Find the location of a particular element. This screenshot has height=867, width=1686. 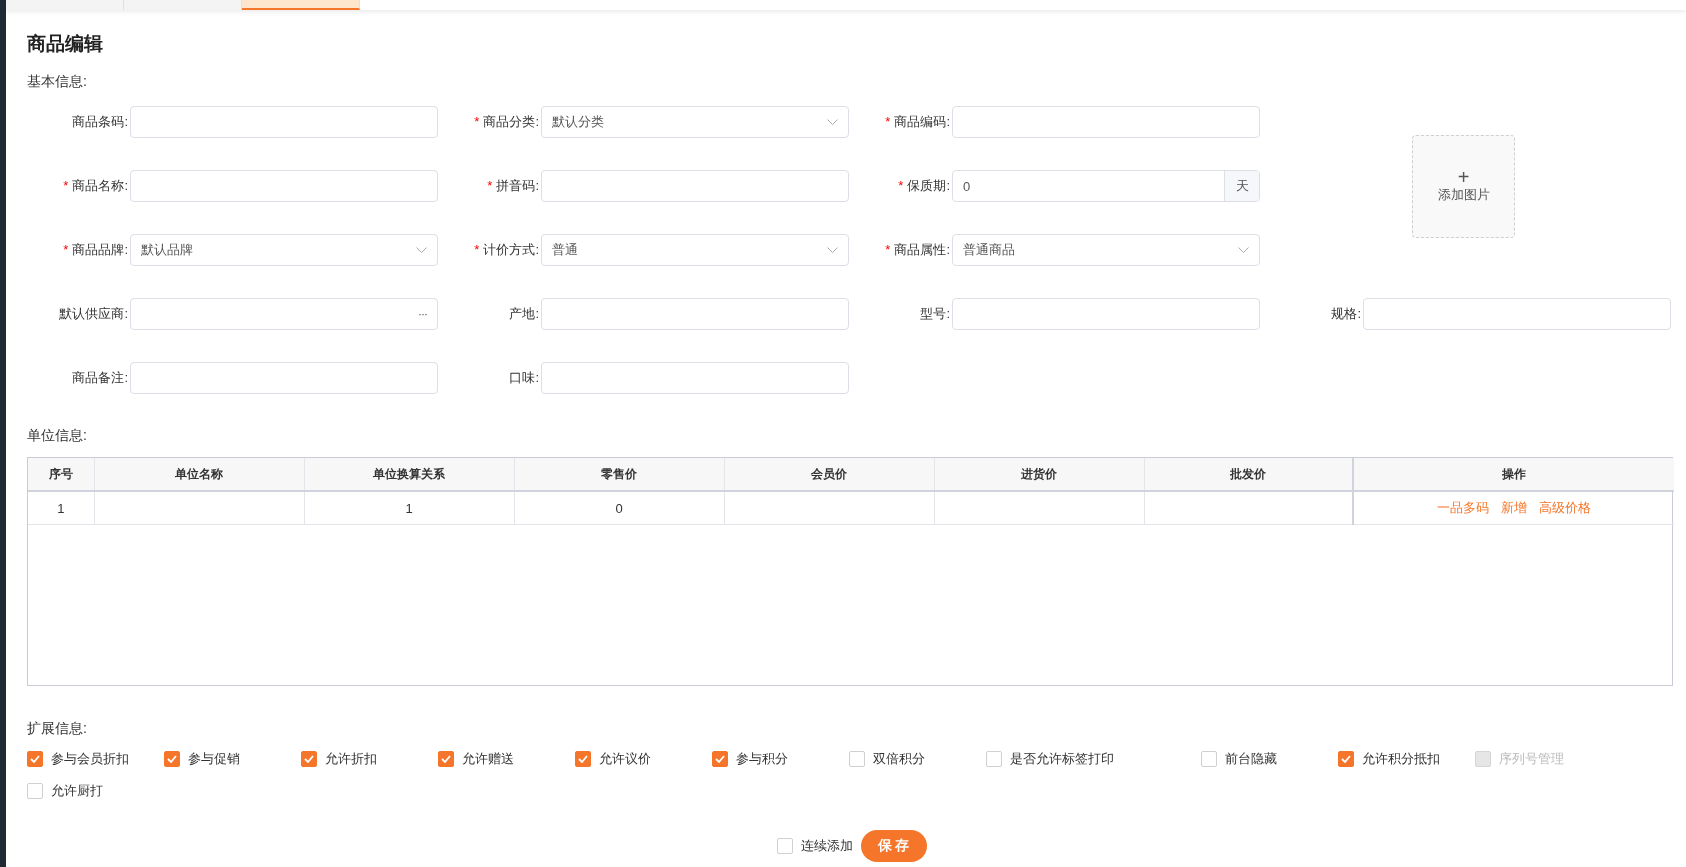

field-label-text: 规格: is located at coordinates (1346, 313).